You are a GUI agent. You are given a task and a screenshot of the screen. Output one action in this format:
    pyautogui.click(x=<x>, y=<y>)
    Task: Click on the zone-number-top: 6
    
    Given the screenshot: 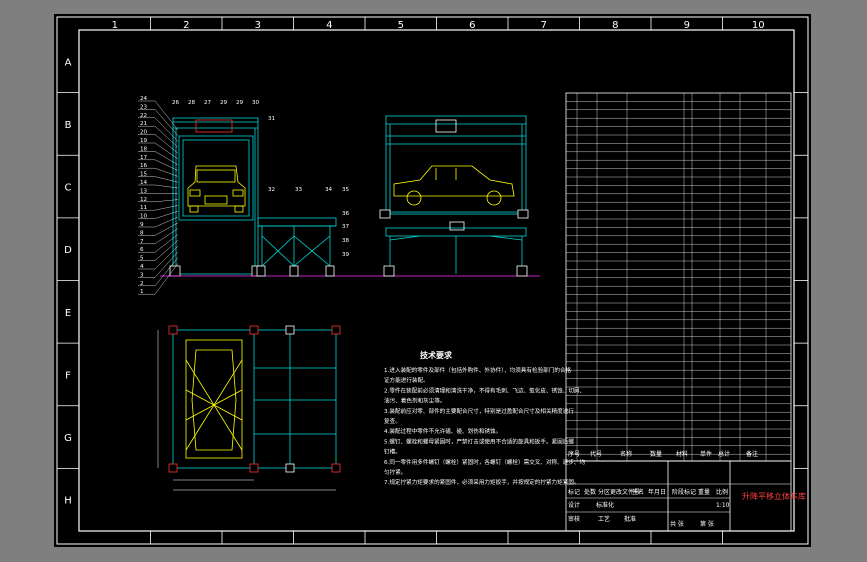 What is the action you would take?
    pyautogui.click(x=472, y=25)
    